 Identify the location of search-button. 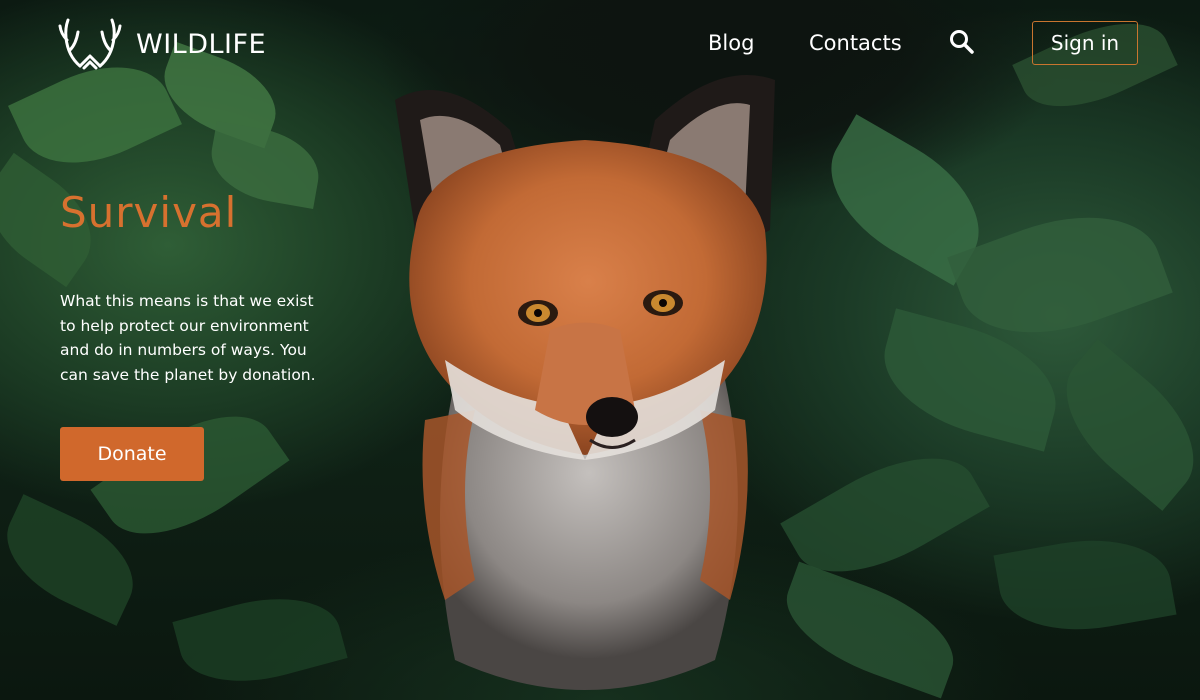
(962, 42).